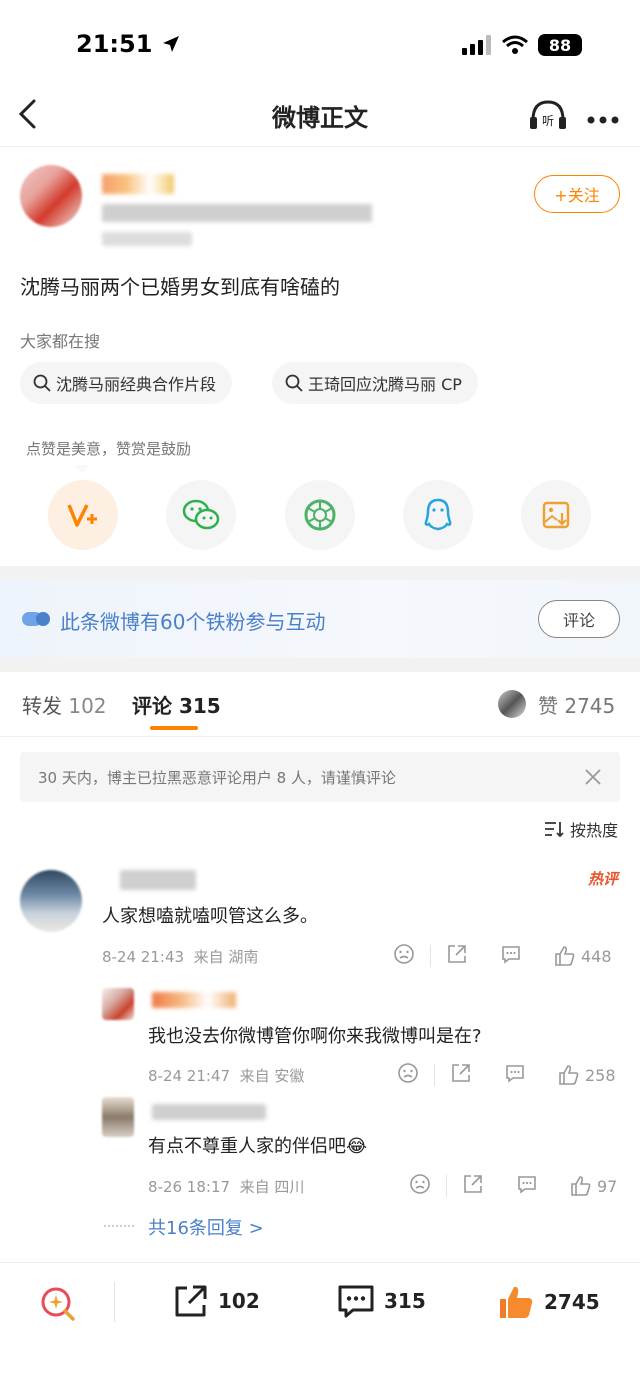  I want to click on close-icon, so click(593, 777).